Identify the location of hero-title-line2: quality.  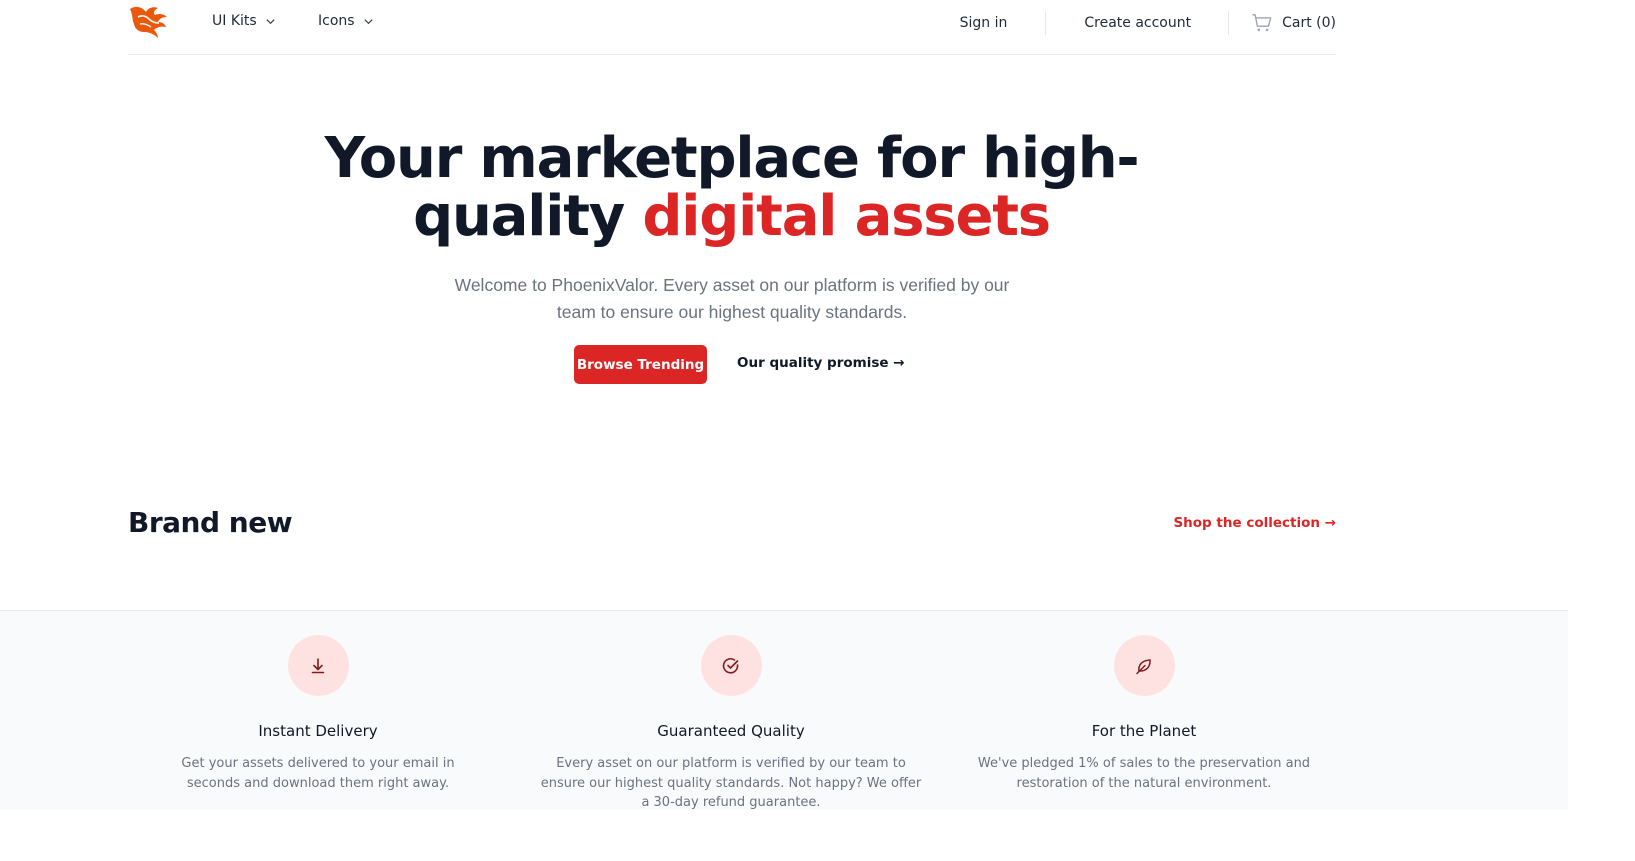
(528, 216).